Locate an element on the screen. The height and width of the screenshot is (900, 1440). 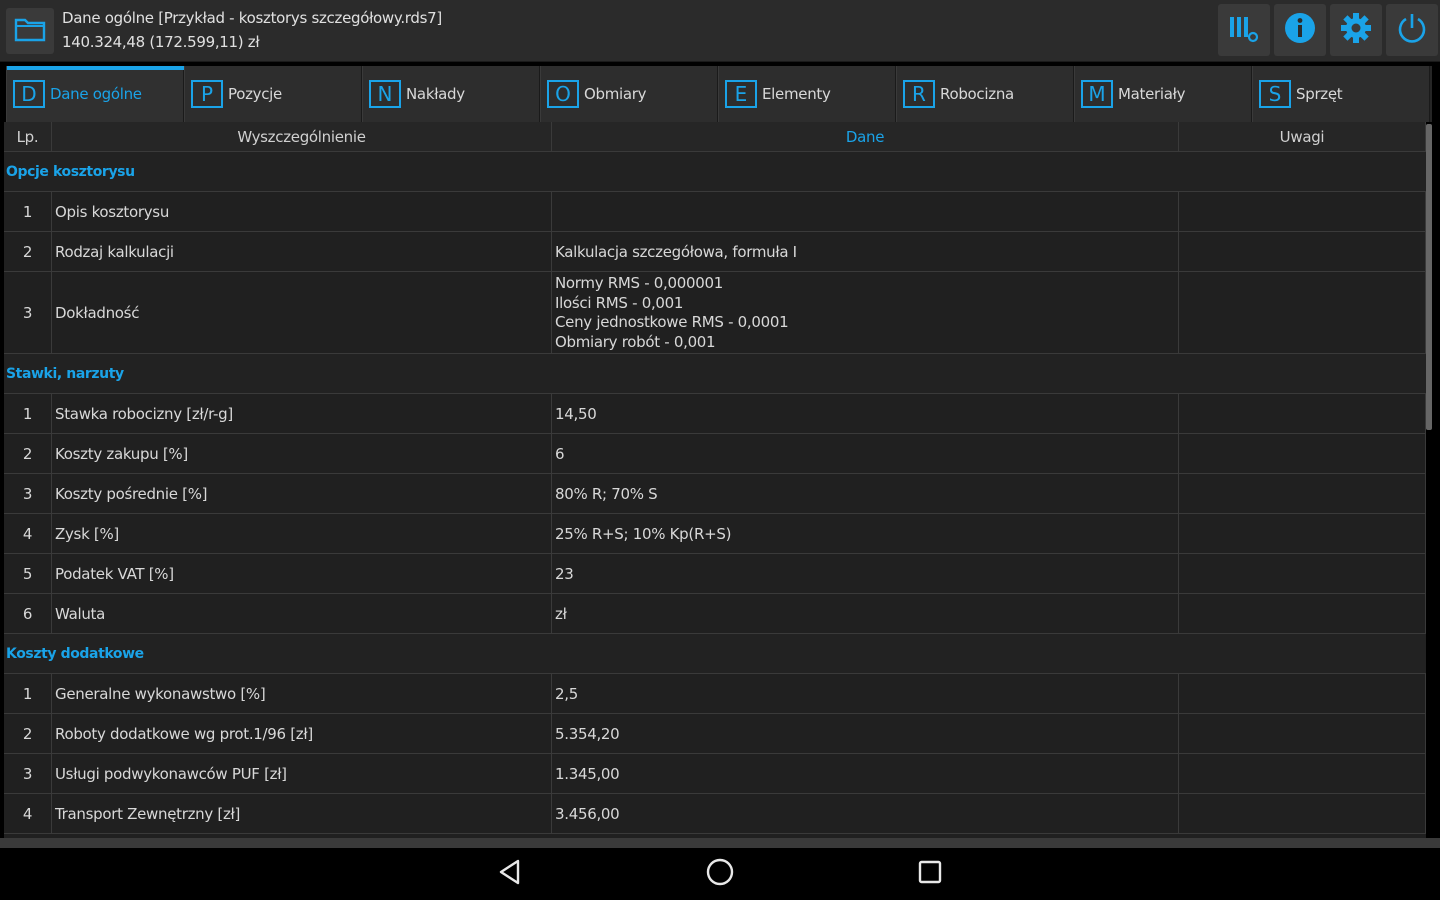
table-row: 3 Koszty pośrednie [%] 80% R; 70% S is located at coordinates (715, 494).